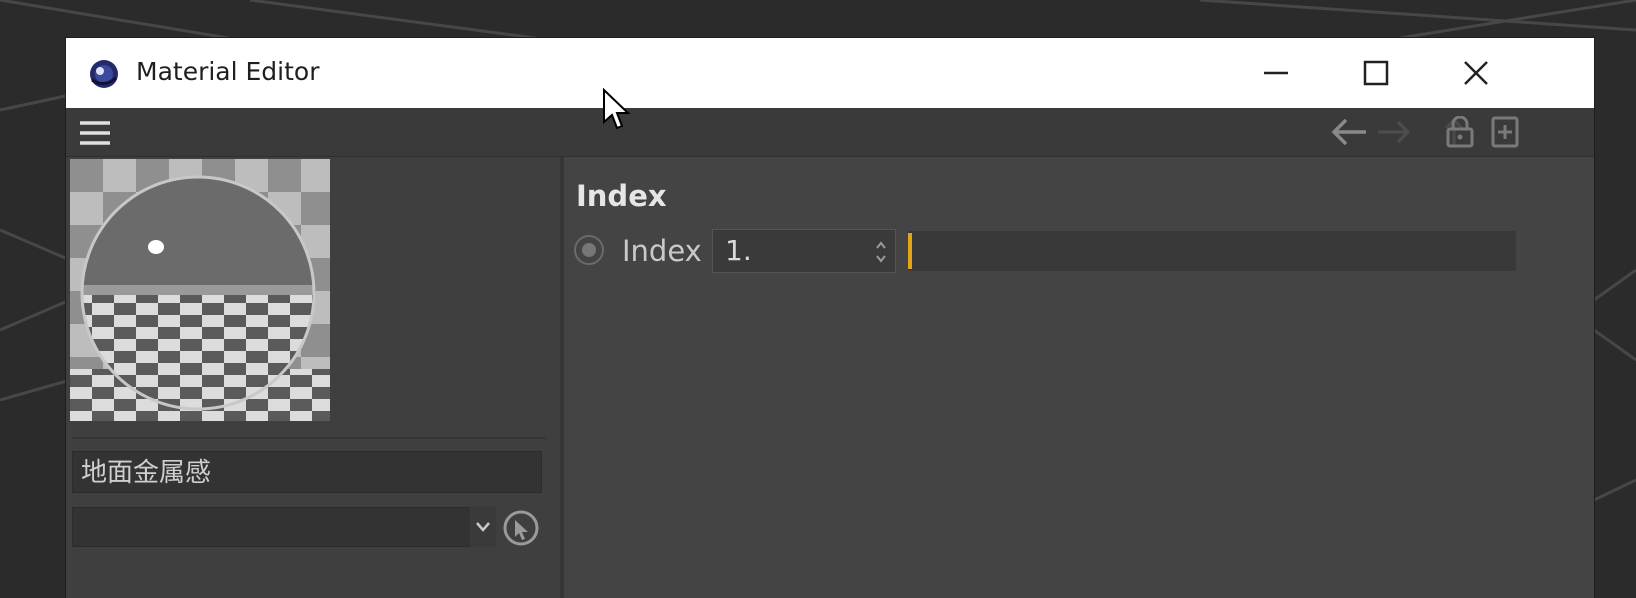  I want to click on pick-cursor-button, so click(521, 528).